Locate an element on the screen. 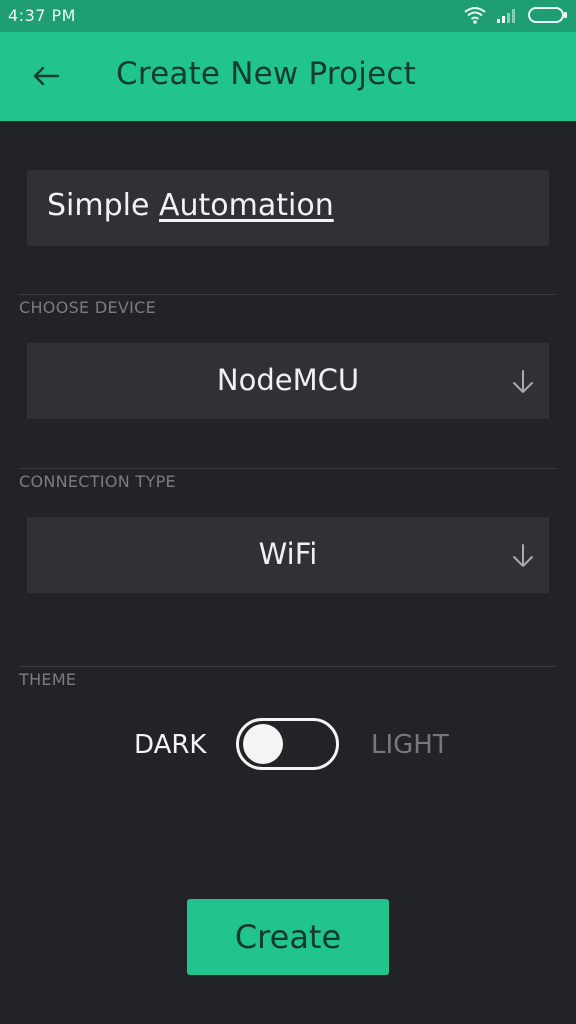  app-bar: Create New Project is located at coordinates (288, 76).